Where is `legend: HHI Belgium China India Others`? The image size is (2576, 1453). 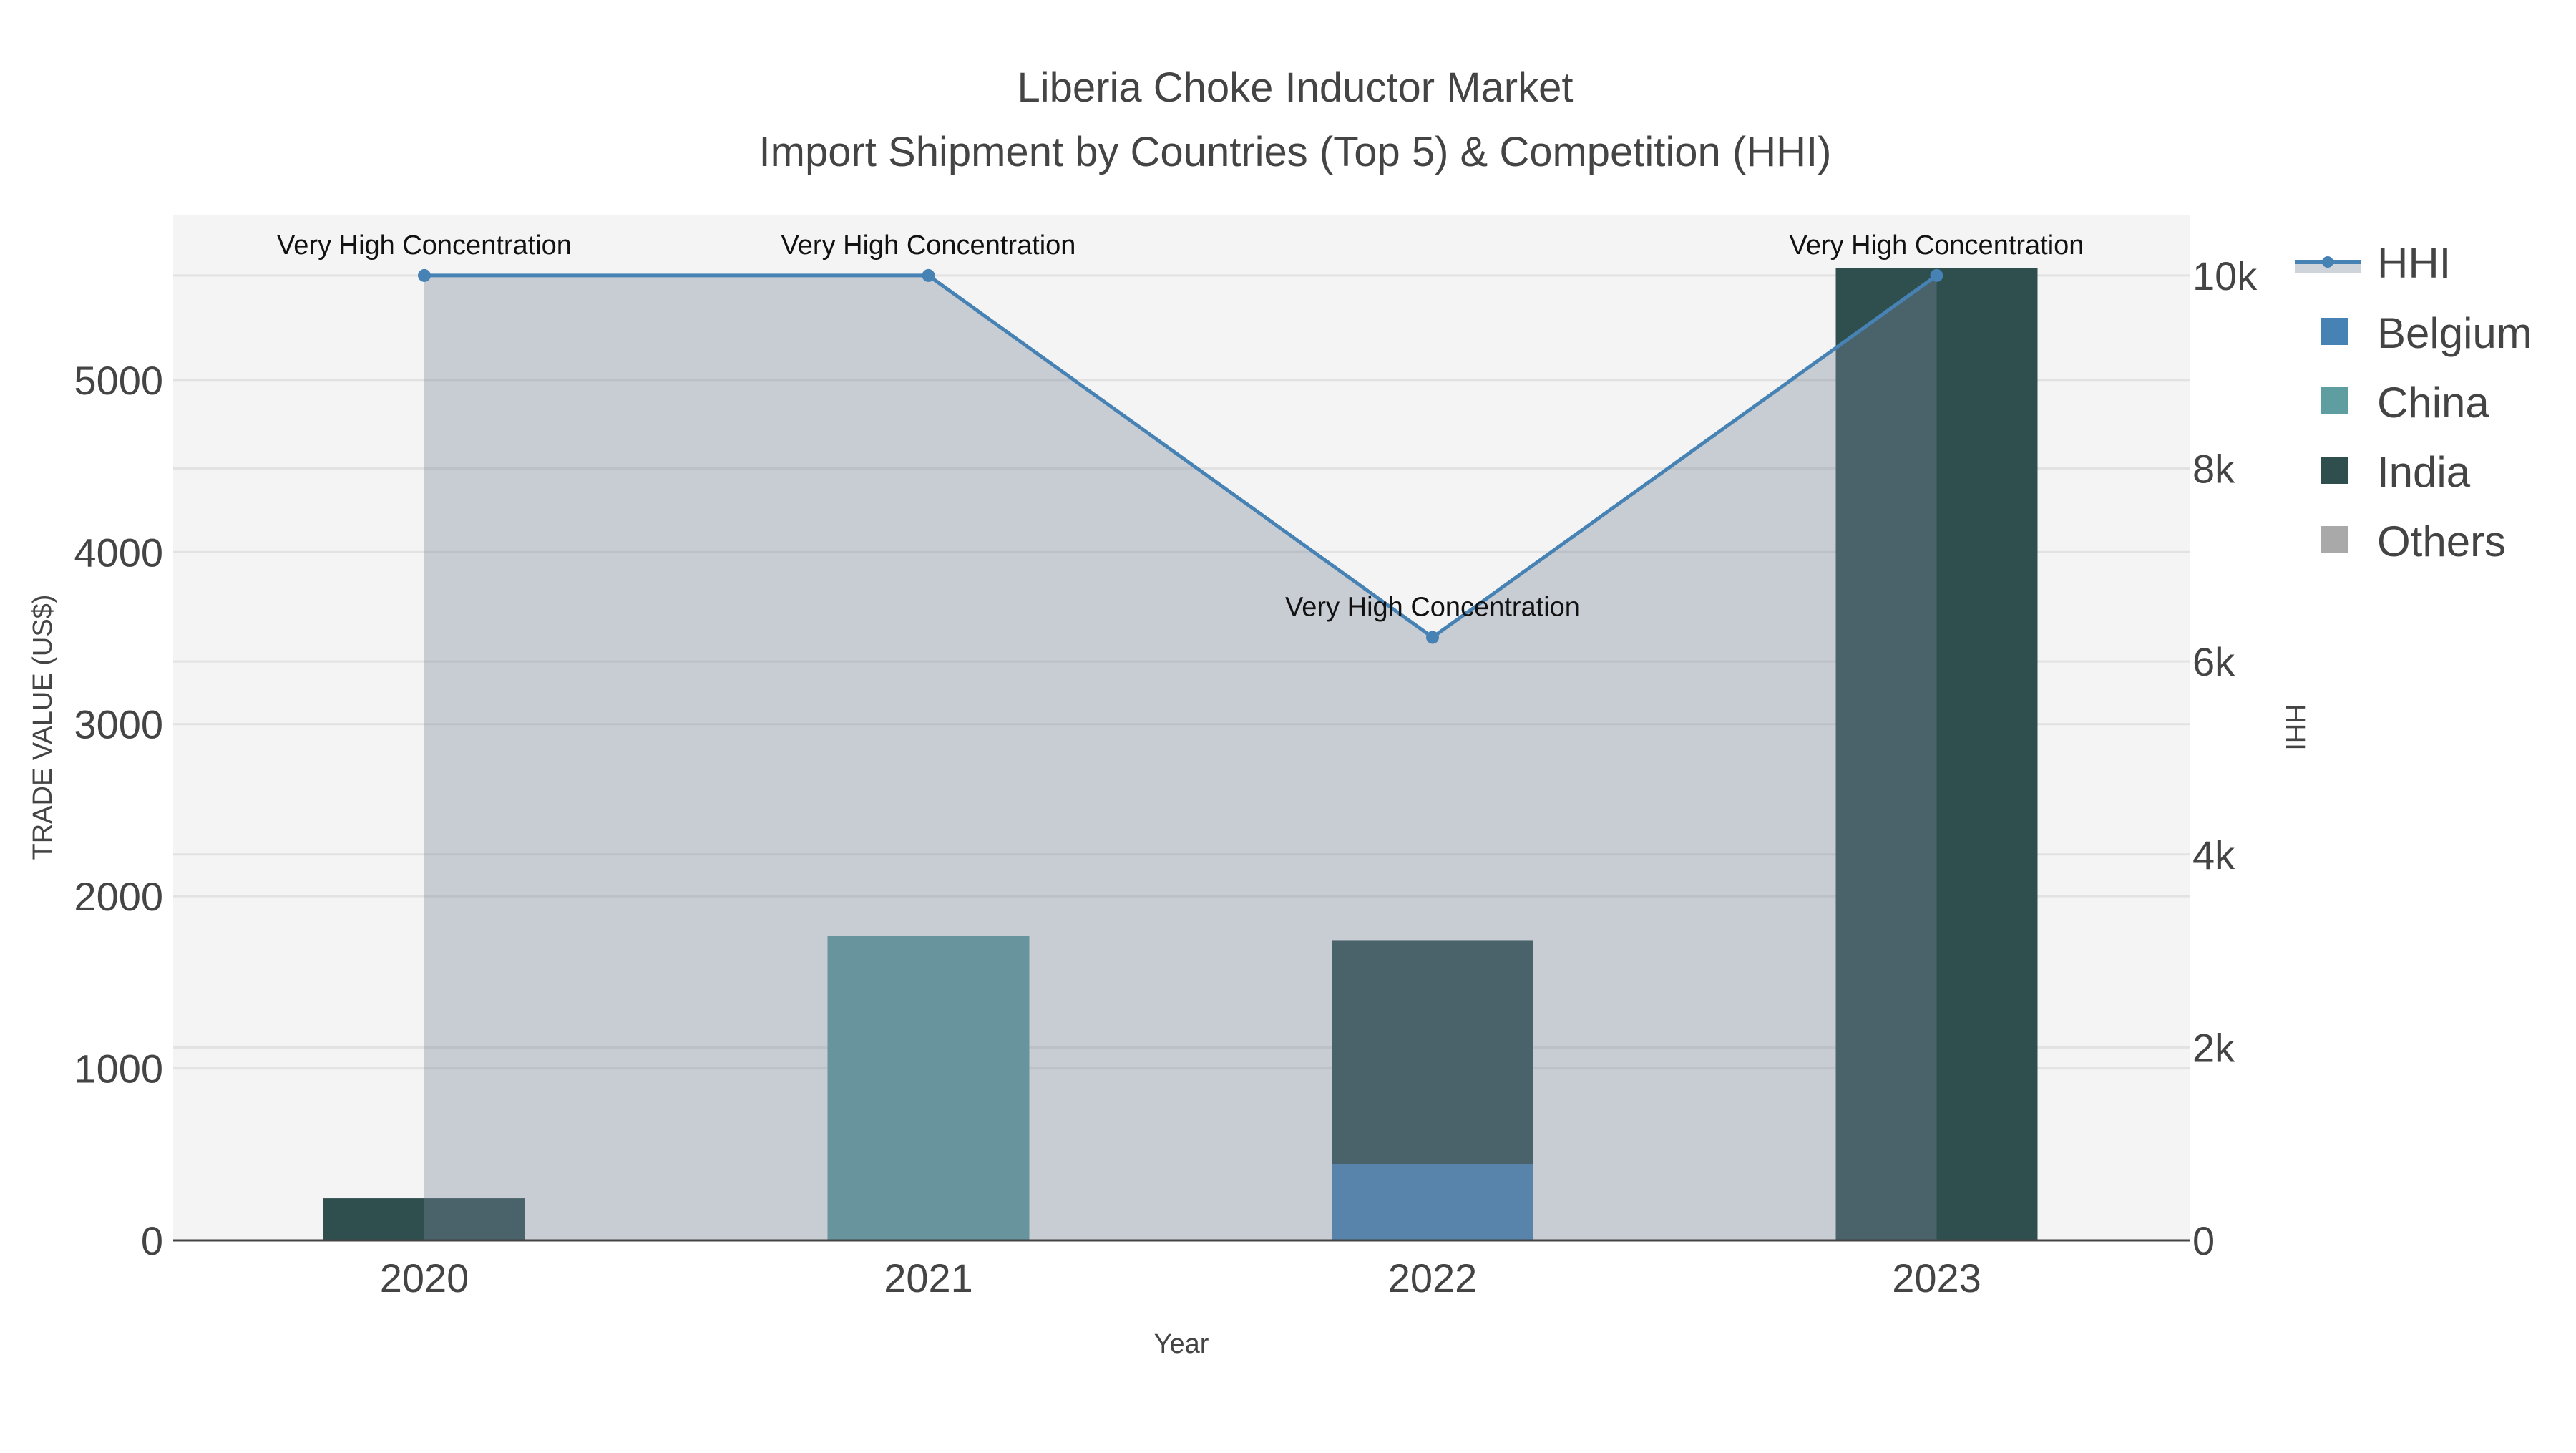 legend: HHI Belgium China India Others is located at coordinates (2413, 402).